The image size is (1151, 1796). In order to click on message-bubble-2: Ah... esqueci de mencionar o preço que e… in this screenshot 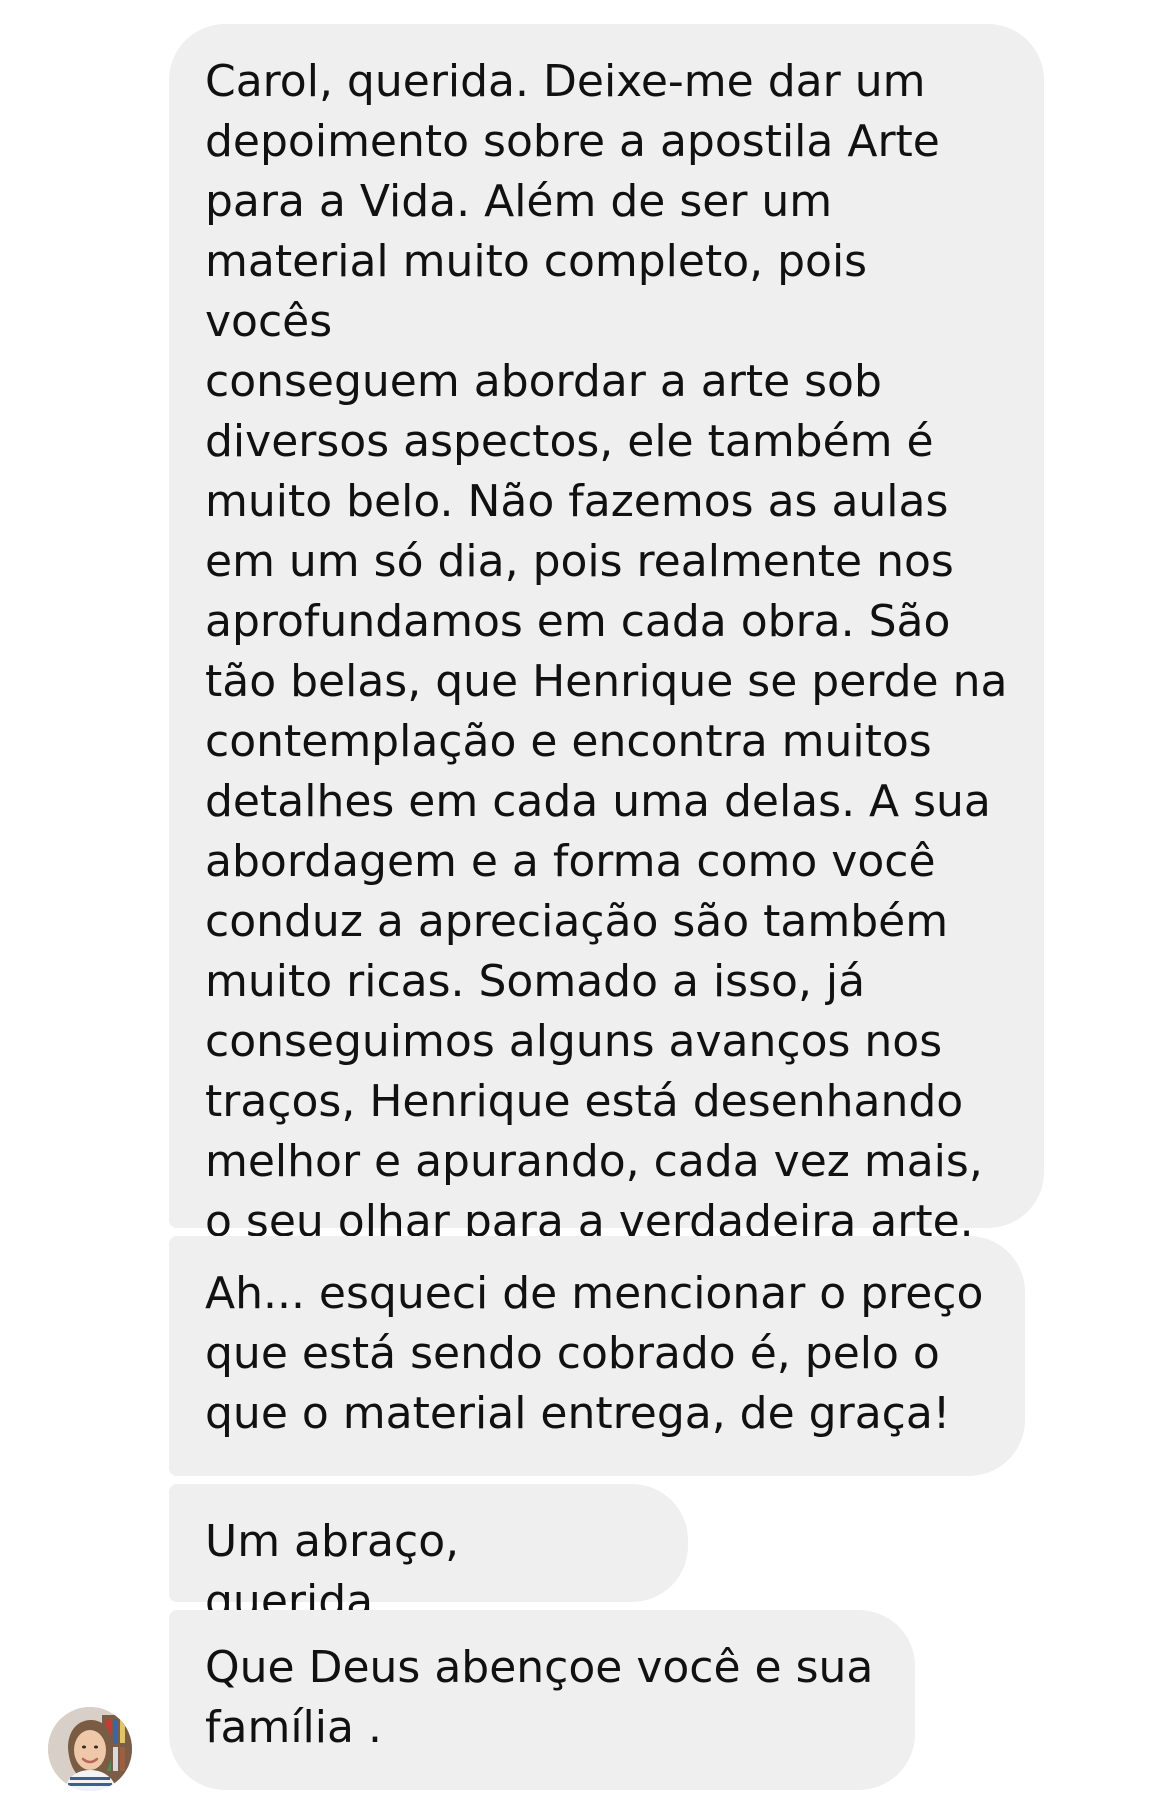, I will do `click(597, 1356)`.